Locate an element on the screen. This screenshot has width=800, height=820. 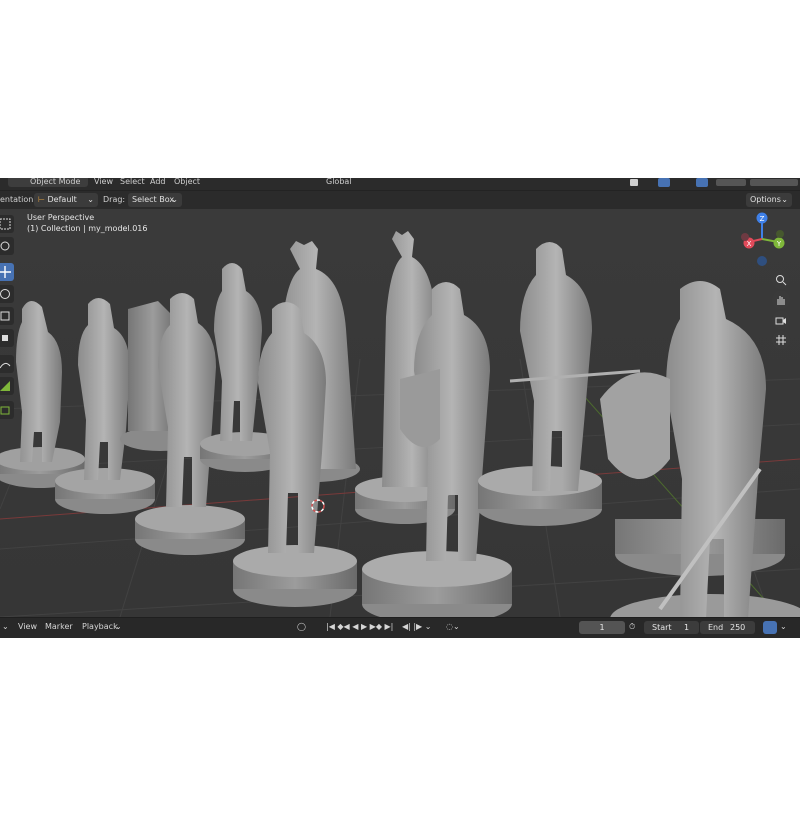
end-value: 250 is located at coordinates (738, 627).